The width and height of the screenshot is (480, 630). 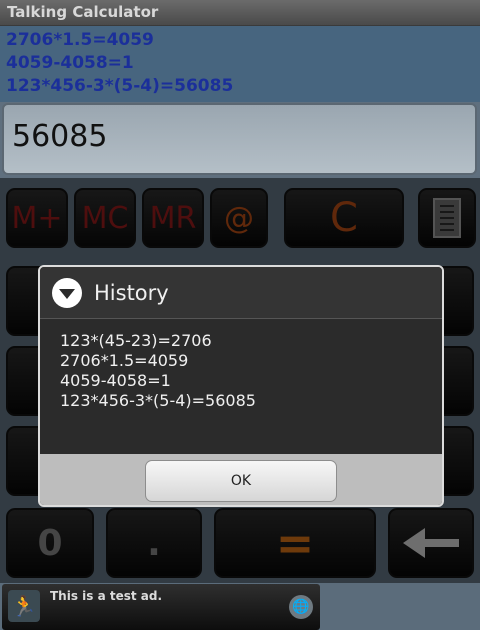 What do you see at coordinates (131, 292) in the screenshot?
I see `dialog-title: History` at bounding box center [131, 292].